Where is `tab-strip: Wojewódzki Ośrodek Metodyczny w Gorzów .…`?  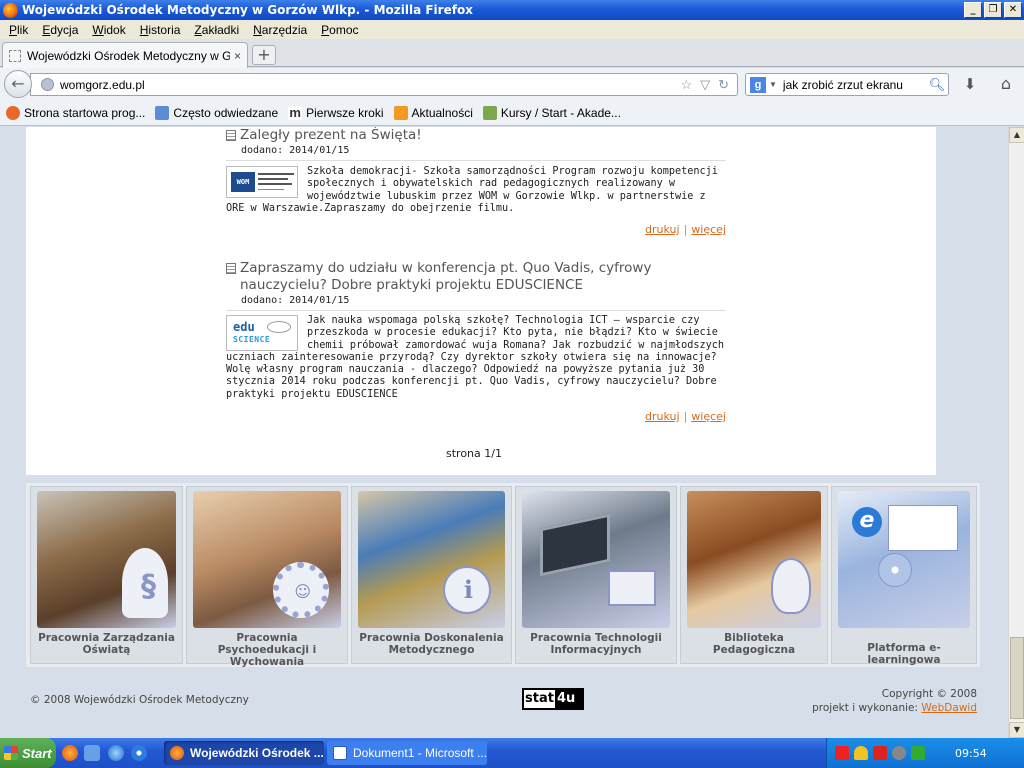
tab-strip: Wojewódzki Ośrodek Metodyczny w Gorzów .… is located at coordinates (512, 53).